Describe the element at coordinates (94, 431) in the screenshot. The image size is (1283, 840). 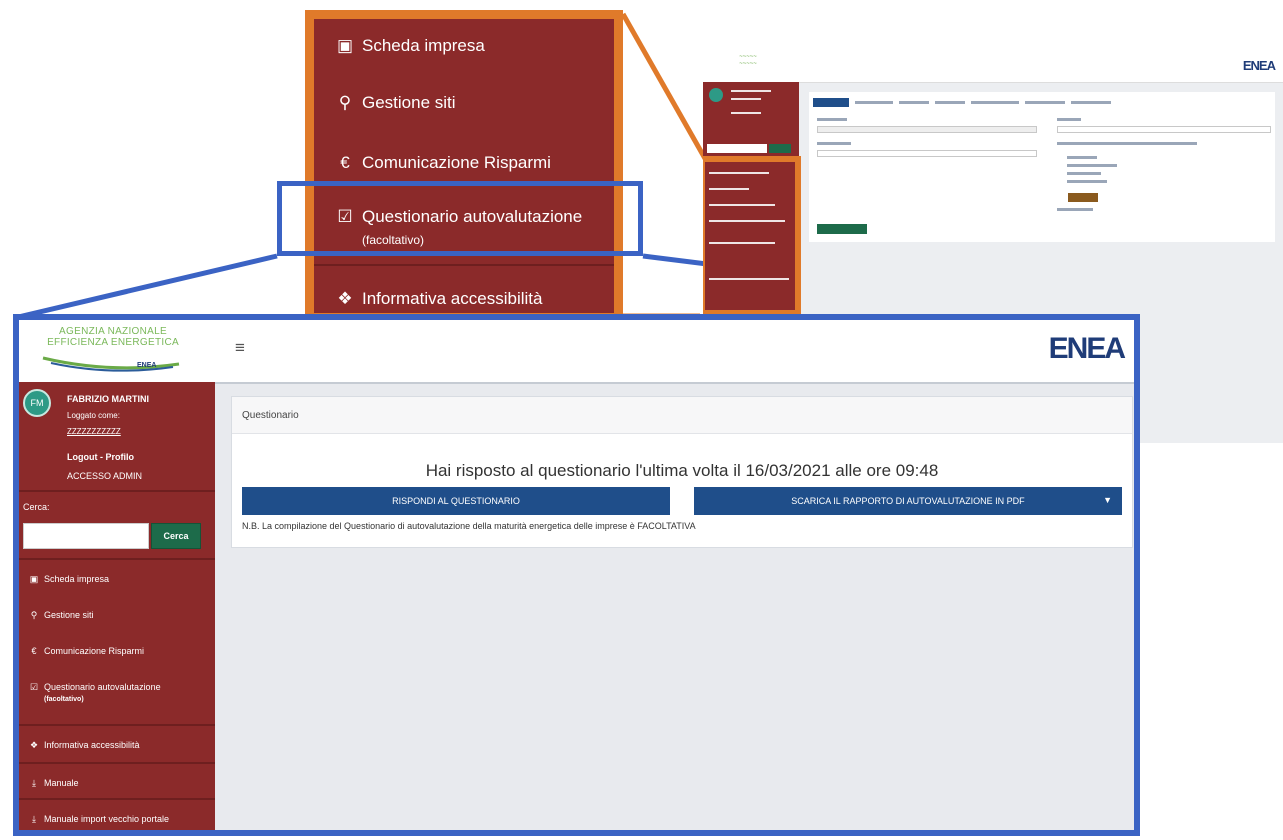
I see `user-code: ZZZZZZZZZZZ` at that location.